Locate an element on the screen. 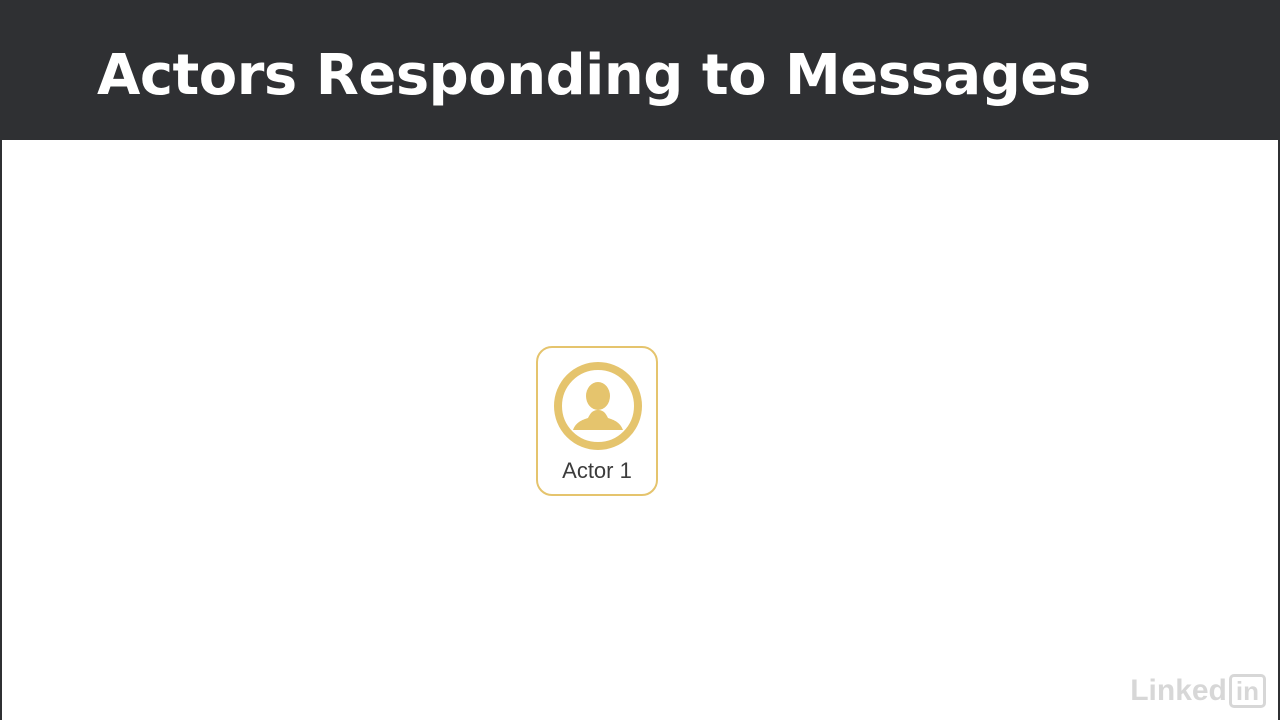 The height and width of the screenshot is (720, 1280). watermark-text: Linked is located at coordinates (1178, 690).